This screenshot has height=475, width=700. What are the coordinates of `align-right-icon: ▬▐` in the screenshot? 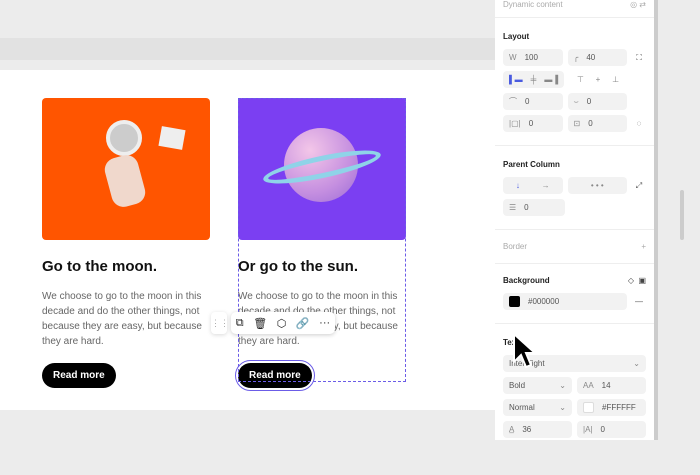 It's located at (551, 79).